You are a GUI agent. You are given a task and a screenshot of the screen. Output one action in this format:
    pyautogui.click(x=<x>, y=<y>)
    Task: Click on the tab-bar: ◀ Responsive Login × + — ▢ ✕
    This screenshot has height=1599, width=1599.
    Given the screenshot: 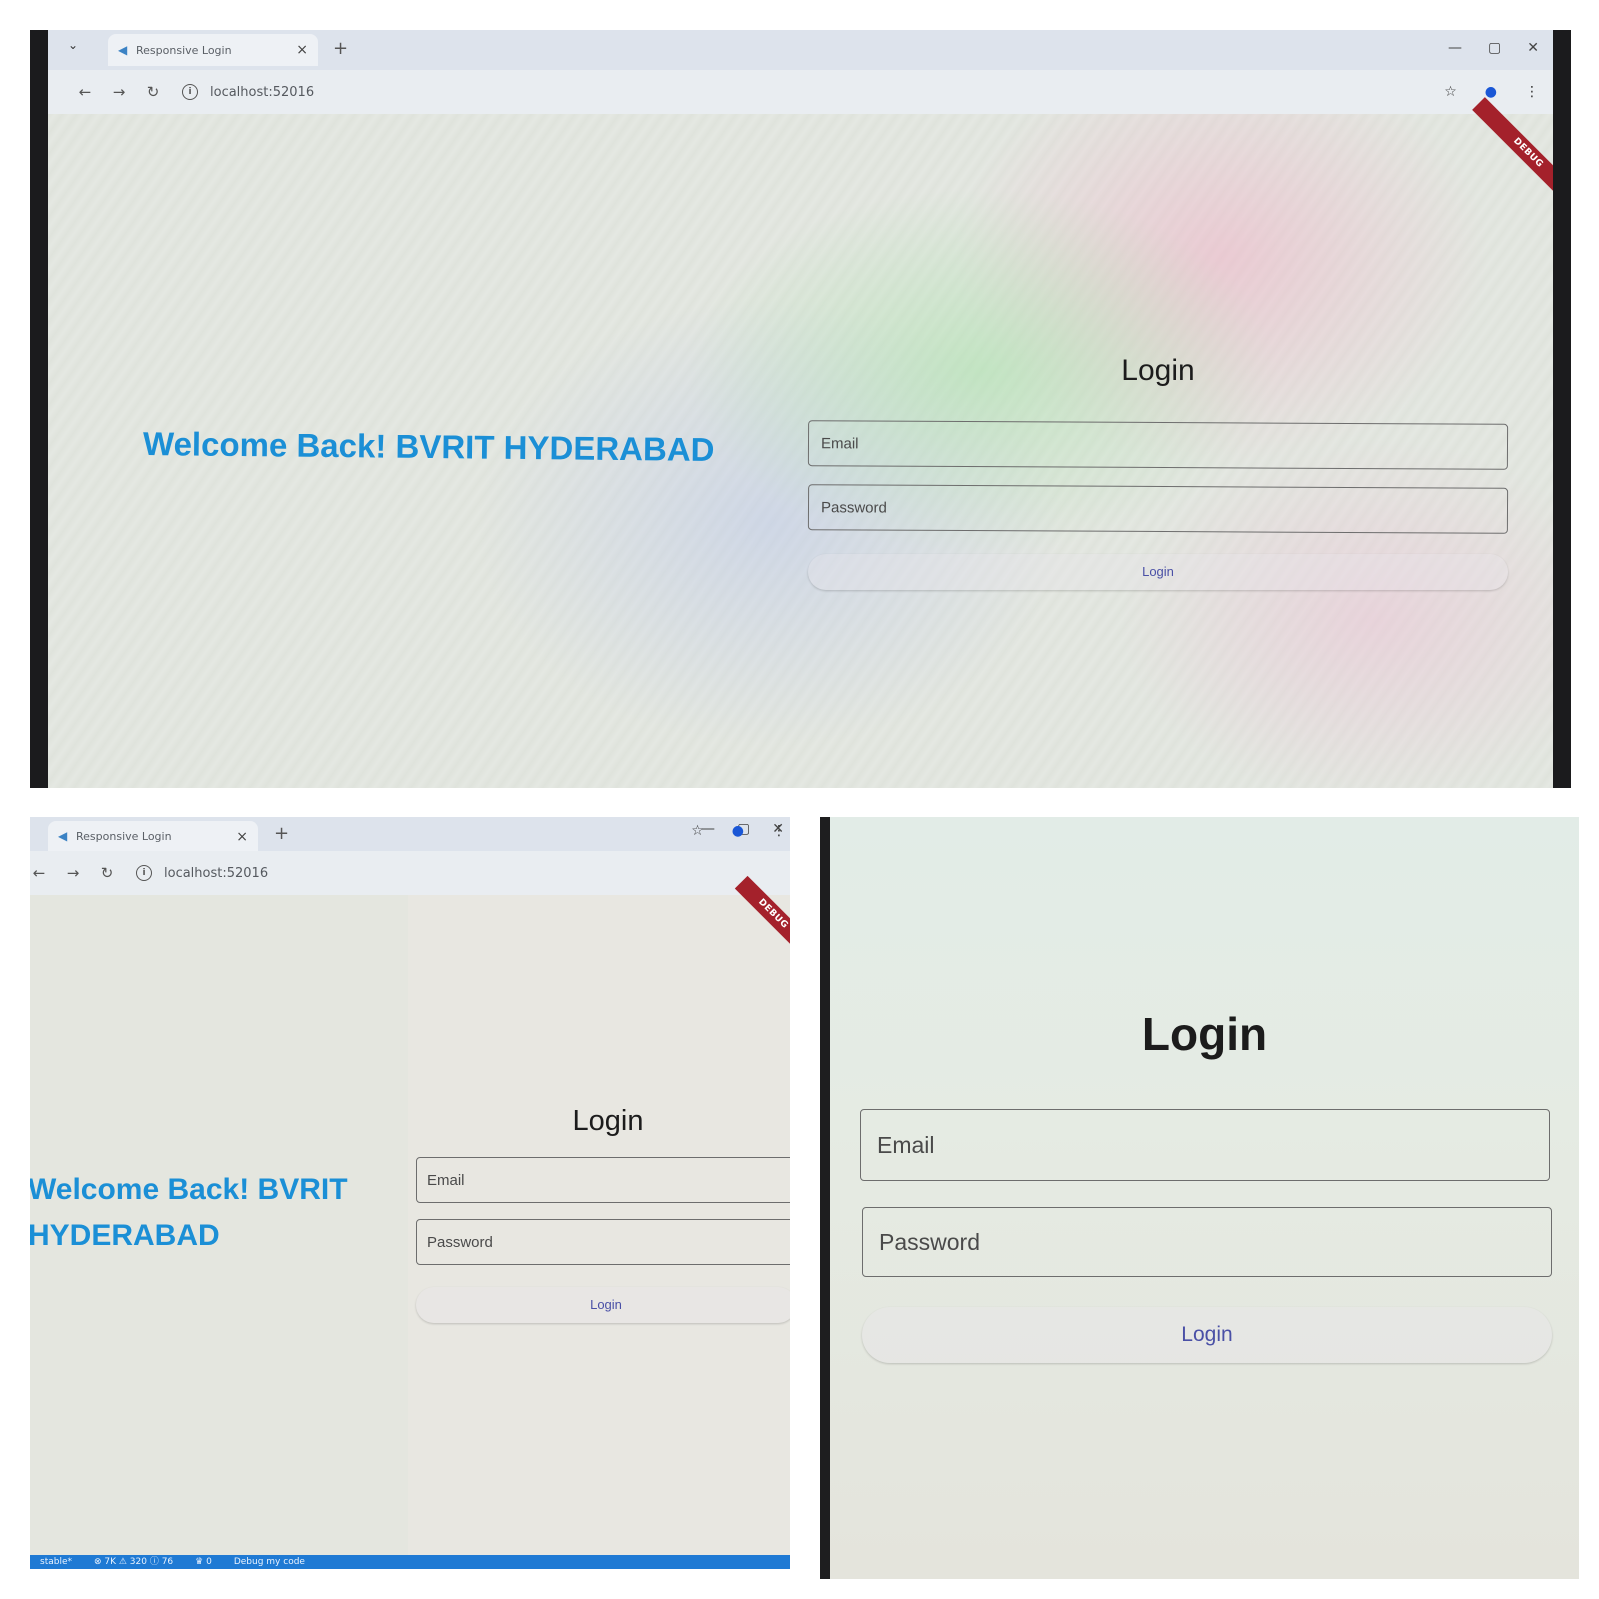 What is the action you would take?
    pyautogui.click(x=410, y=834)
    